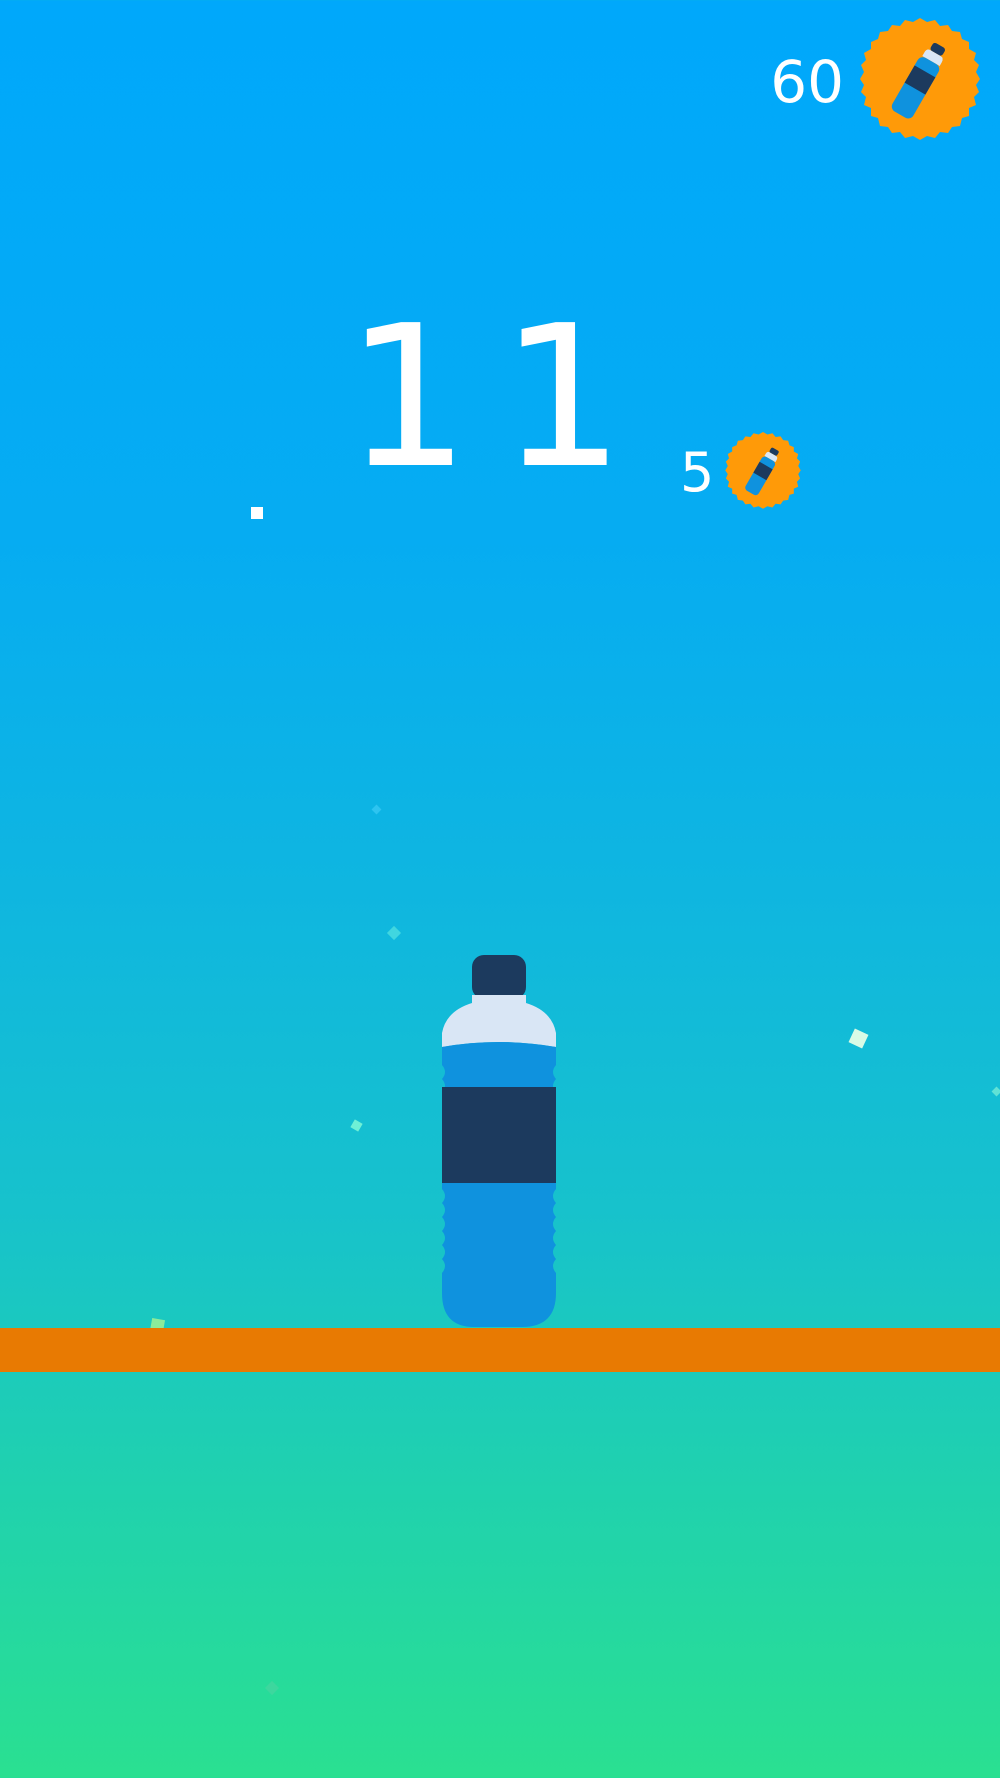 Image resolution: width=1000 pixels, height=1778 pixels. Describe the element at coordinates (500, 1350) in the screenshot. I see `orange-platform` at that location.